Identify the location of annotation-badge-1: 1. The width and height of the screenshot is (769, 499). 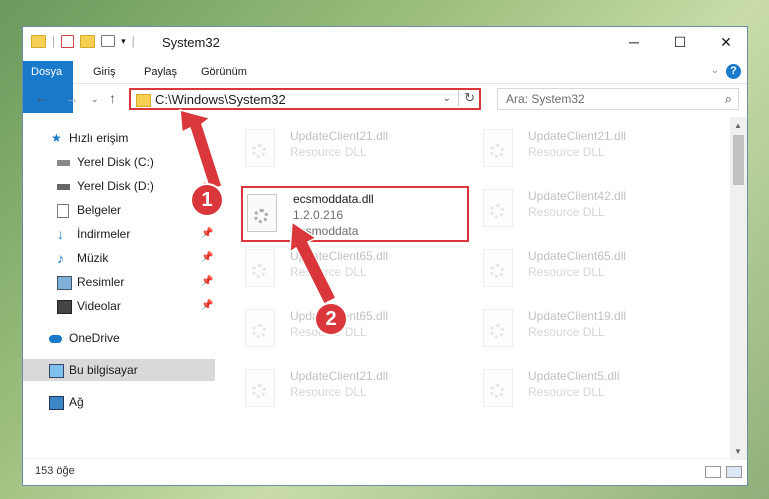
(207, 200).